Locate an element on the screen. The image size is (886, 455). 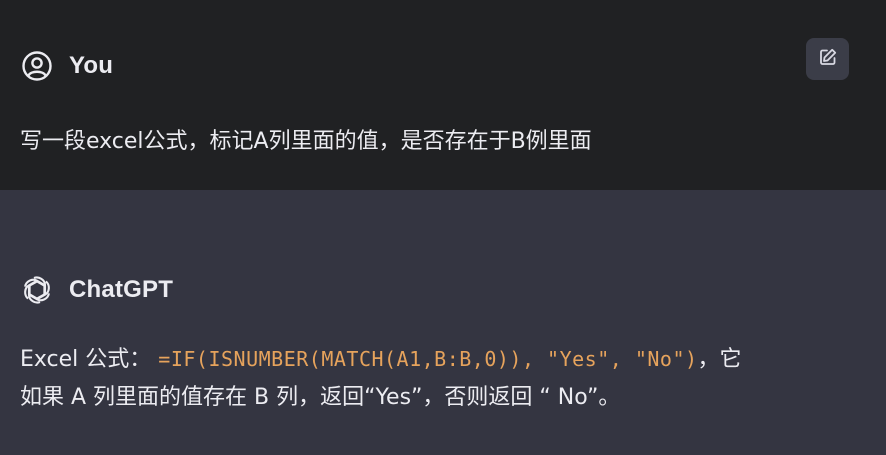
assistant-author-row: ChatGPT is located at coordinates (96, 290).